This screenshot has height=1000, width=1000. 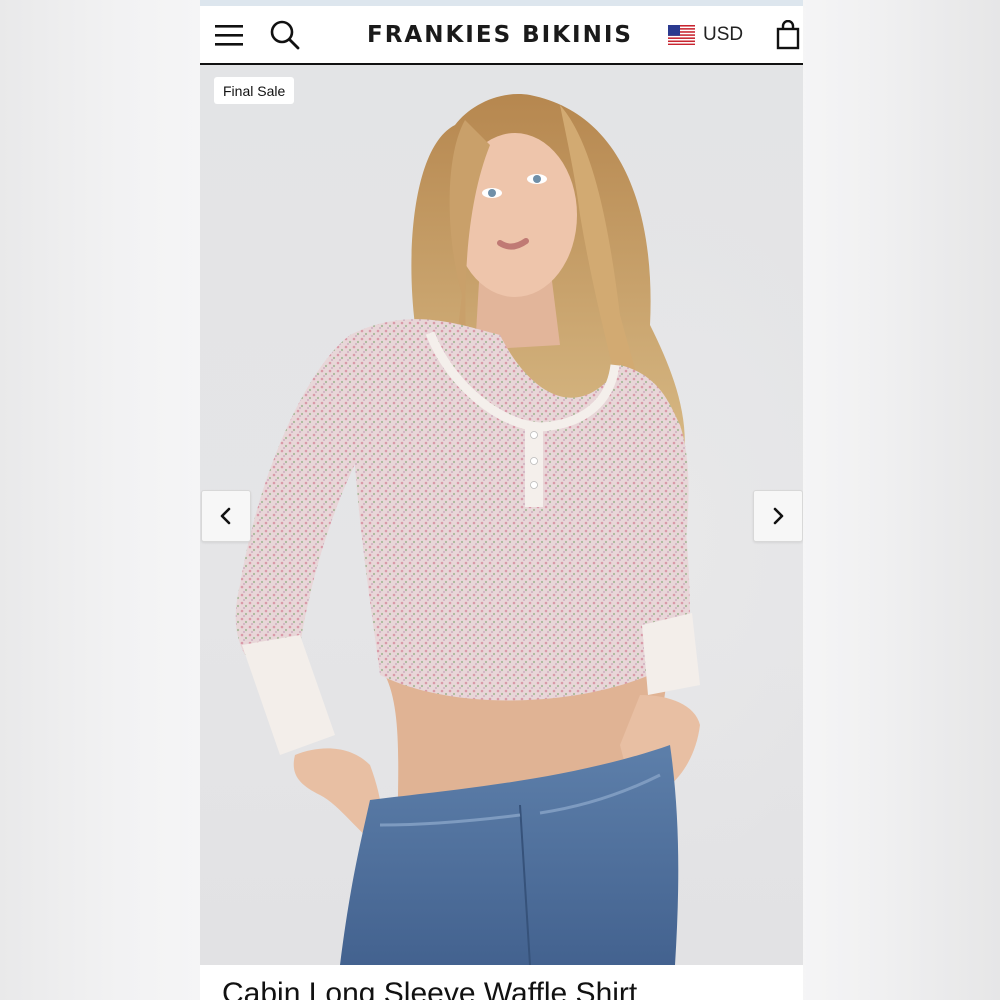 What do you see at coordinates (430, 988) in the screenshot?
I see `product-title: Cabin Long Sleeve Waffle Shirt` at bounding box center [430, 988].